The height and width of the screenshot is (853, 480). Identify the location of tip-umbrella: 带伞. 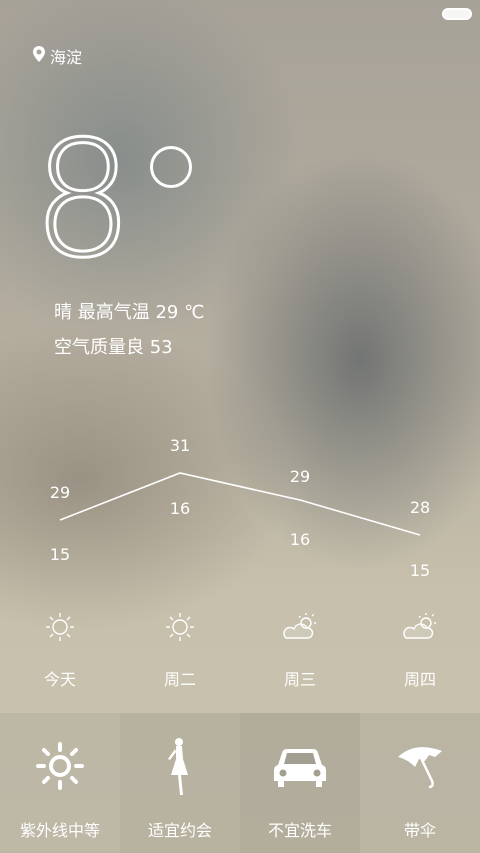
(420, 783).